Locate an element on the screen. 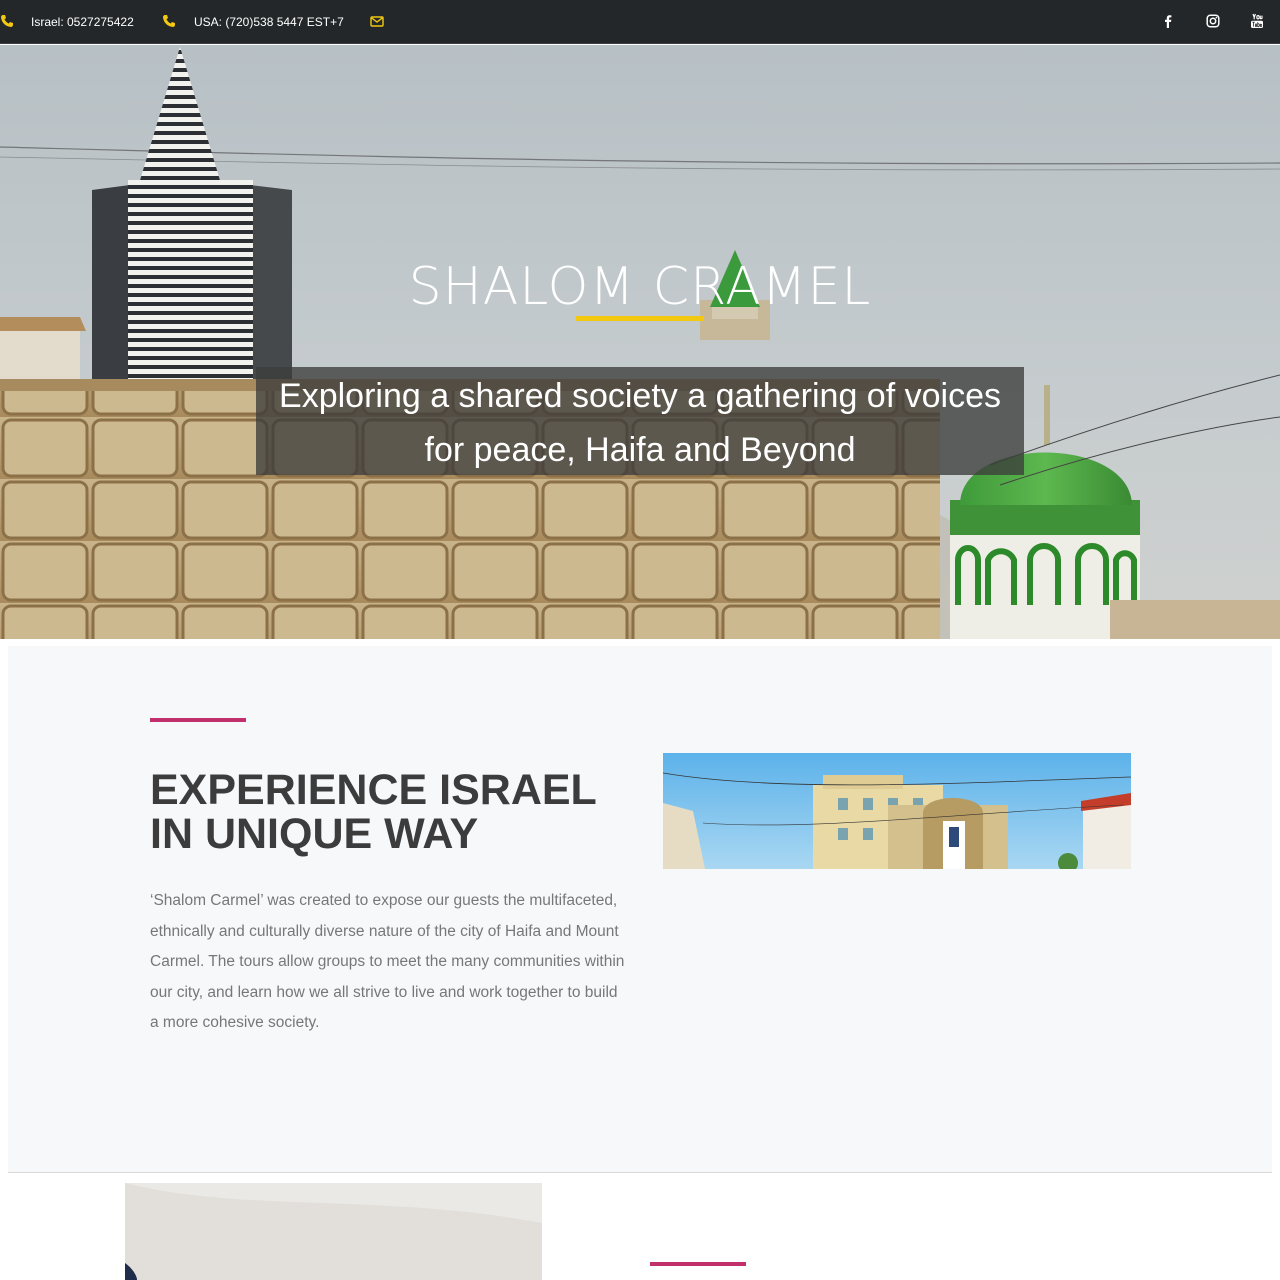  hero-title-underline is located at coordinates (640, 318).